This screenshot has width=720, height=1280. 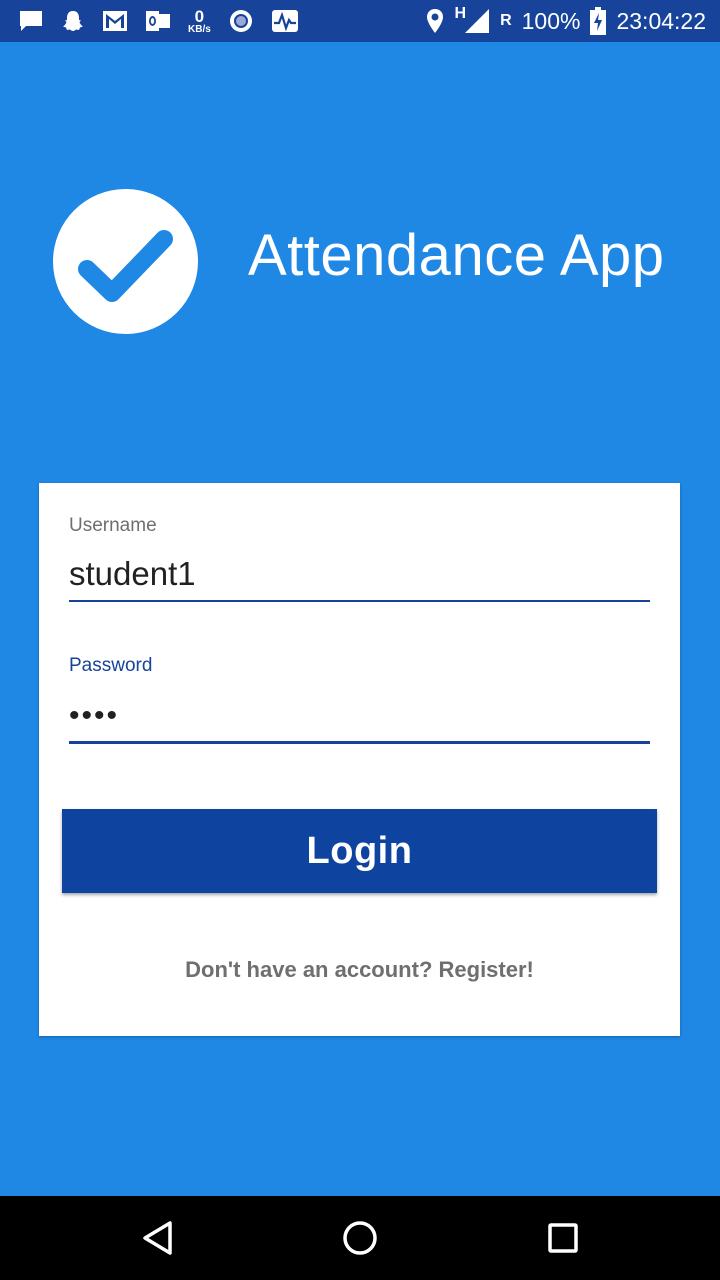 I want to click on location-icon, so click(x=434, y=21).